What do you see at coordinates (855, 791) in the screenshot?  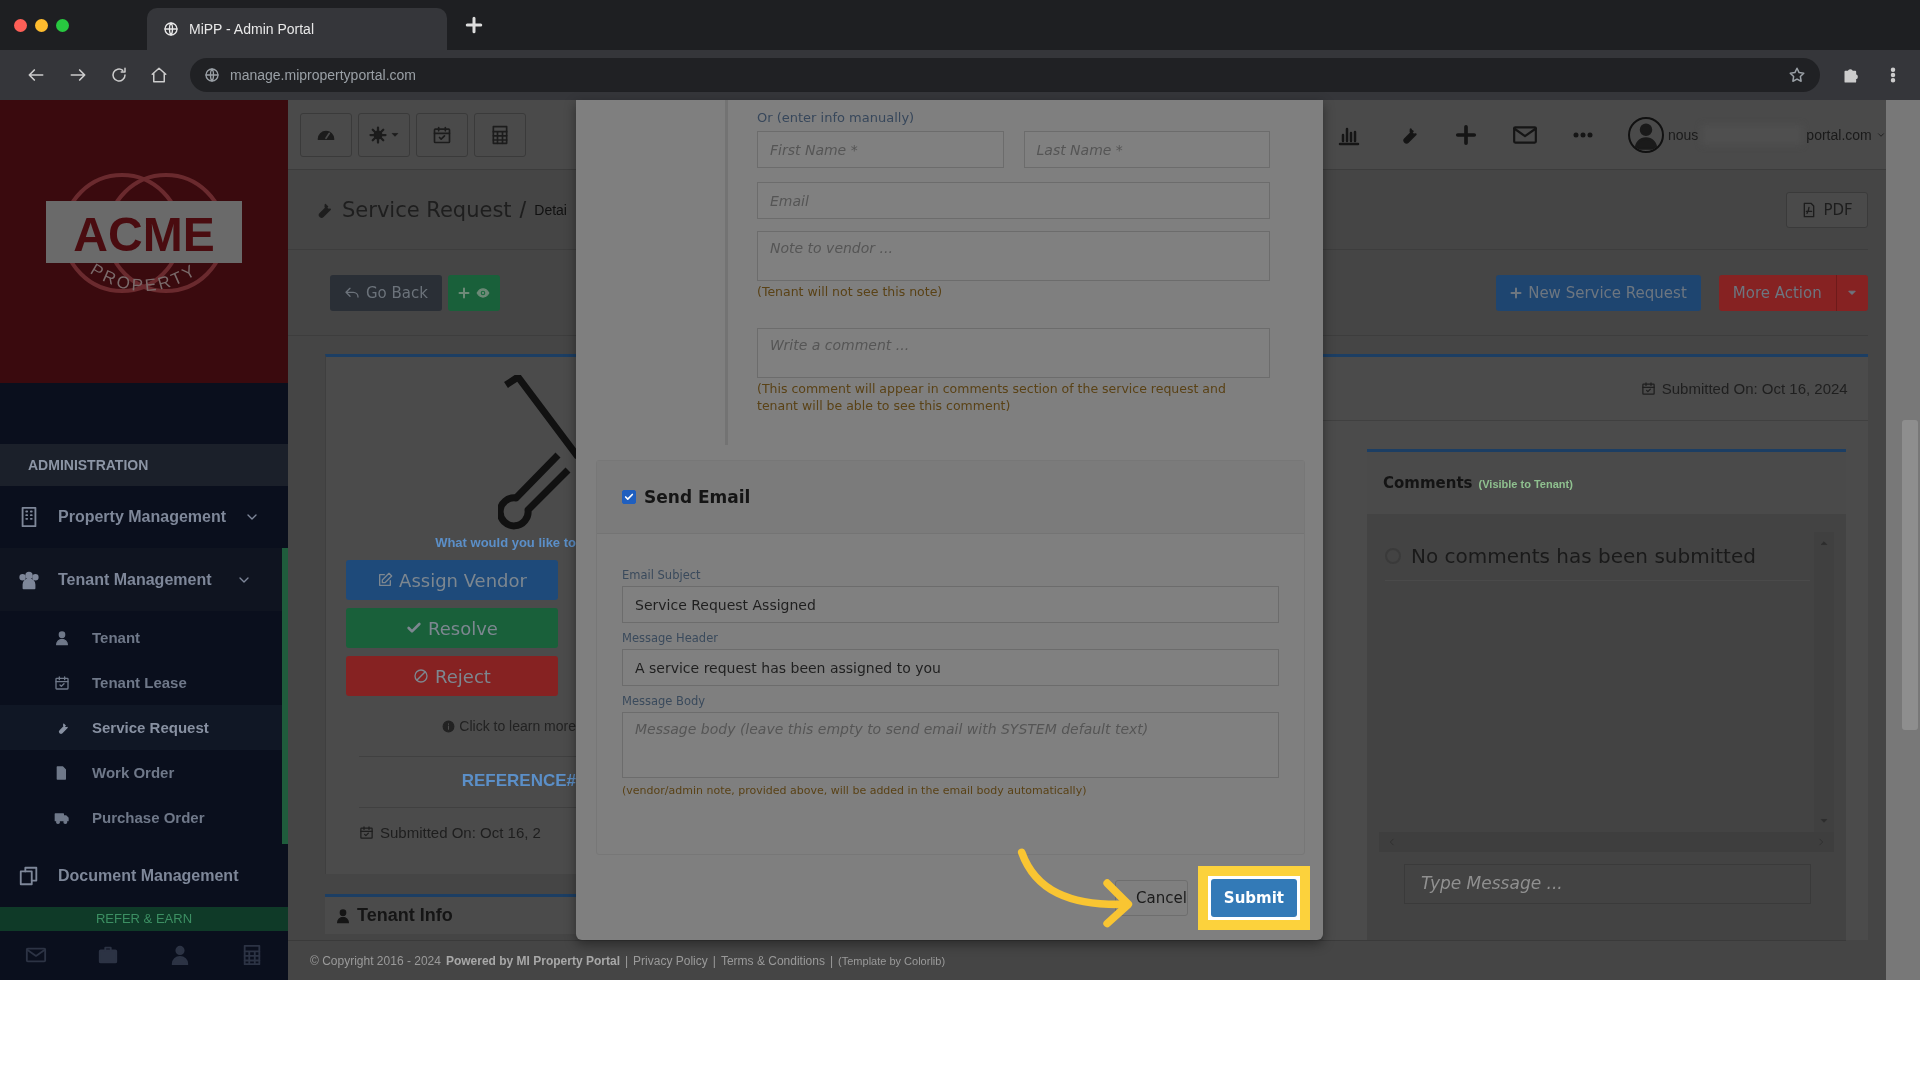 I see `email-body-hint: (vendor/admin note, provided above, will be added in the email body automatically)` at bounding box center [855, 791].